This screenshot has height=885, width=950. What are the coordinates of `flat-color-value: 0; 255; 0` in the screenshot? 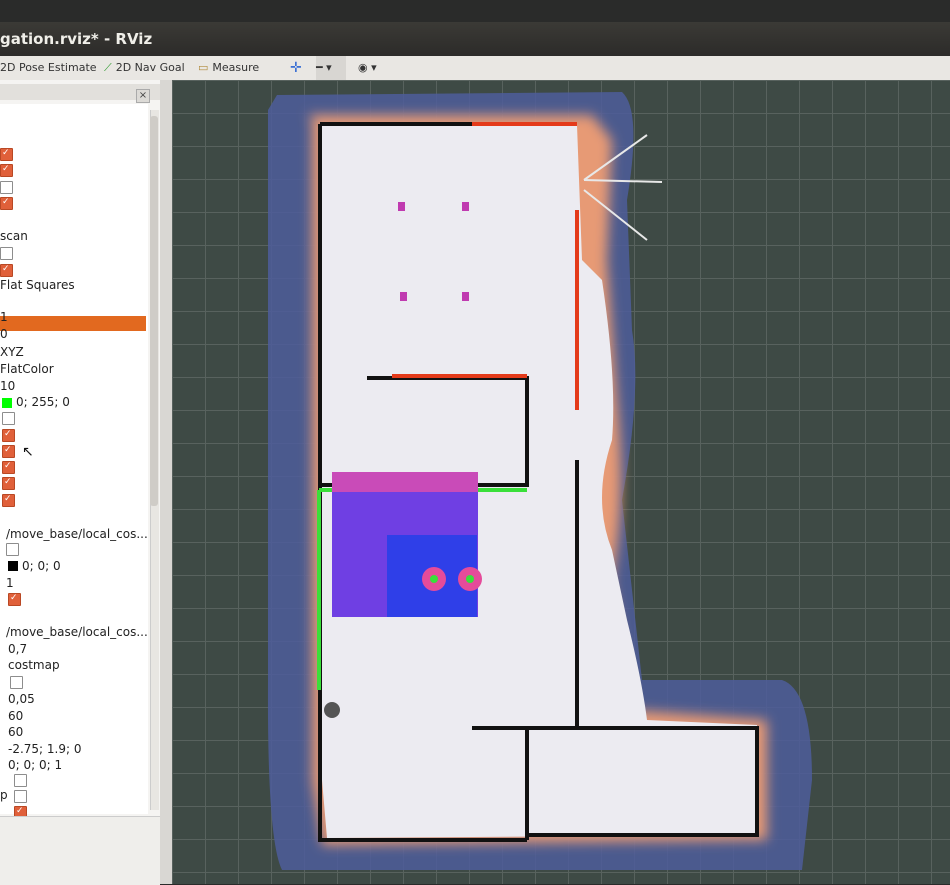 It's located at (43, 402).